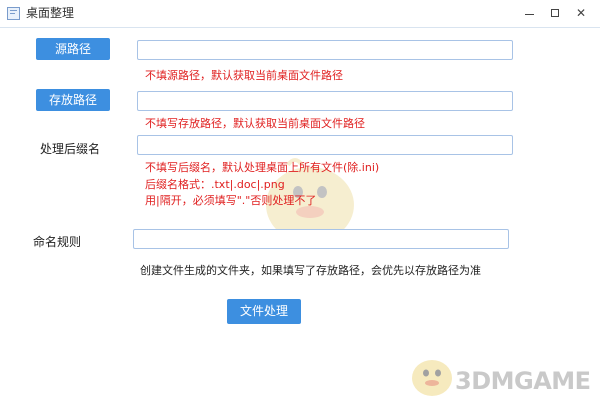  What do you see at coordinates (70, 149) in the screenshot?
I see `suffix-label: 处理后缀名` at bounding box center [70, 149].